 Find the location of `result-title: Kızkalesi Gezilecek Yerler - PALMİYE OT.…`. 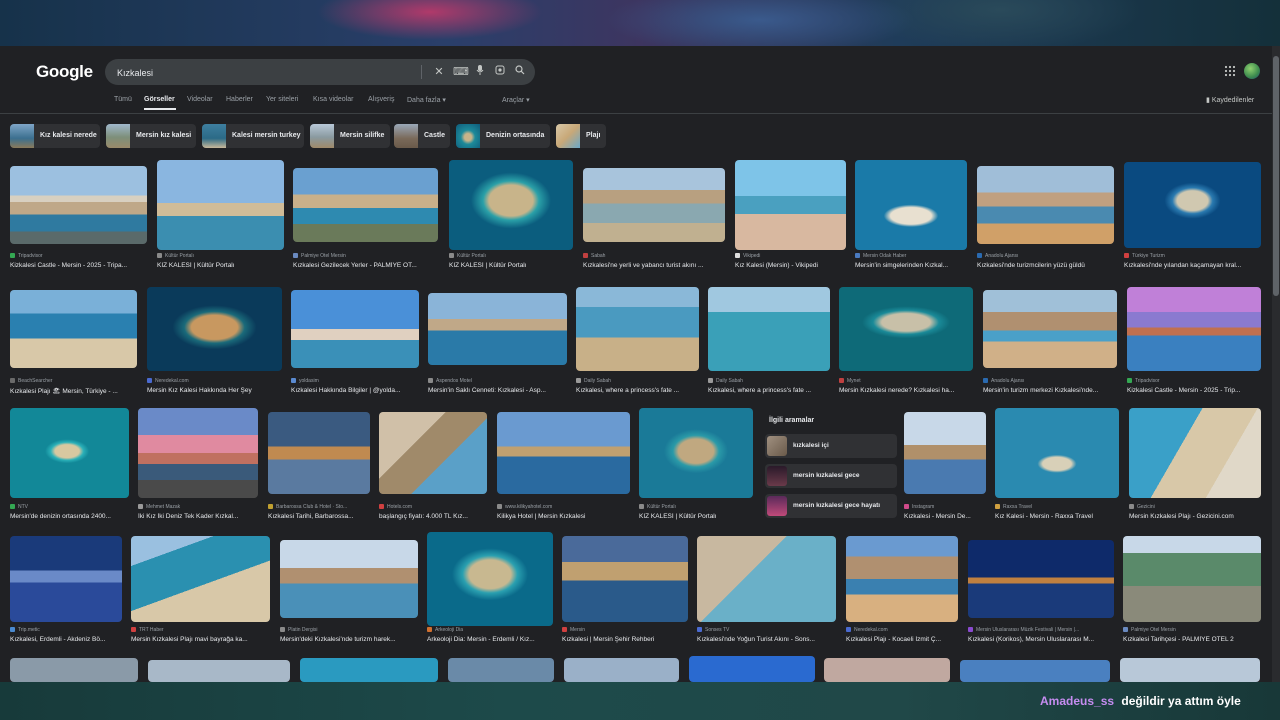

result-title: Kızkalesi Gezilecek Yerler - PALMİYE OT.… is located at coordinates (365, 265).